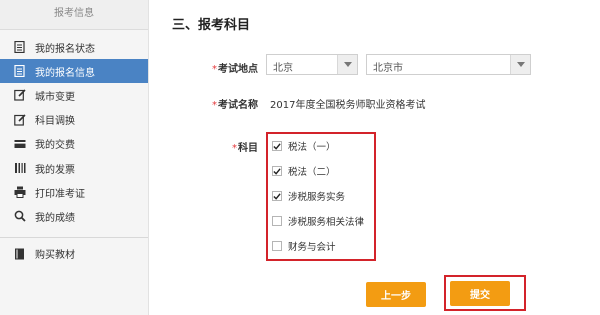  Describe the element at coordinates (317, 197) in the screenshot. I see `subject-label: 涉税服务实务` at that location.